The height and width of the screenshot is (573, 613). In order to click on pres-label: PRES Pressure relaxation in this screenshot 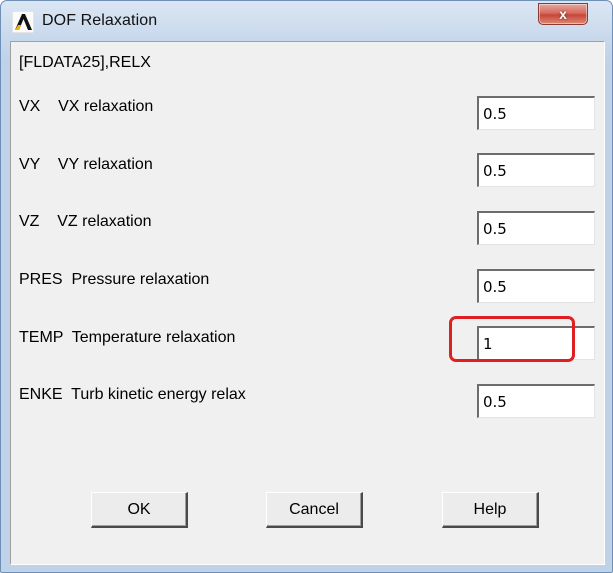, I will do `click(114, 279)`.